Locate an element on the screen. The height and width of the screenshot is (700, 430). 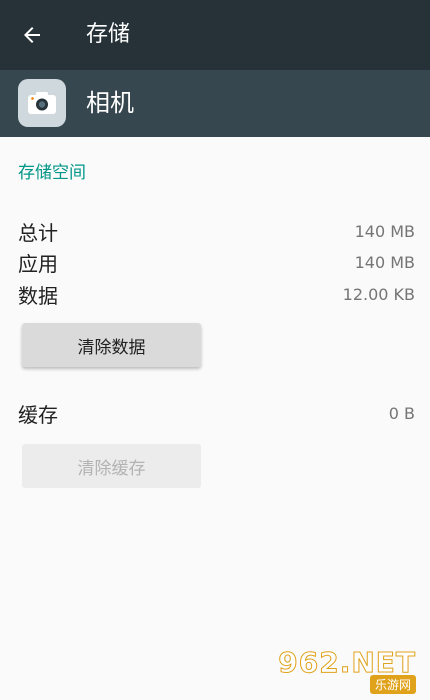
storage-row-app: 应用 140 MB is located at coordinates (216, 262).